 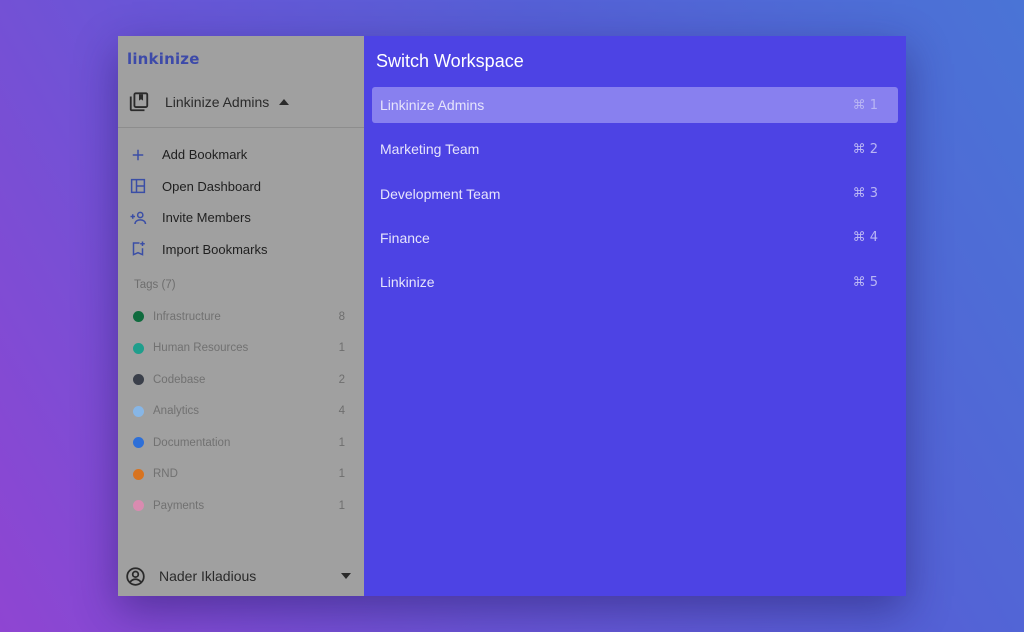 What do you see at coordinates (635, 194) in the screenshot?
I see `workspace-option-development-team: Development Team ⌘ 3` at bounding box center [635, 194].